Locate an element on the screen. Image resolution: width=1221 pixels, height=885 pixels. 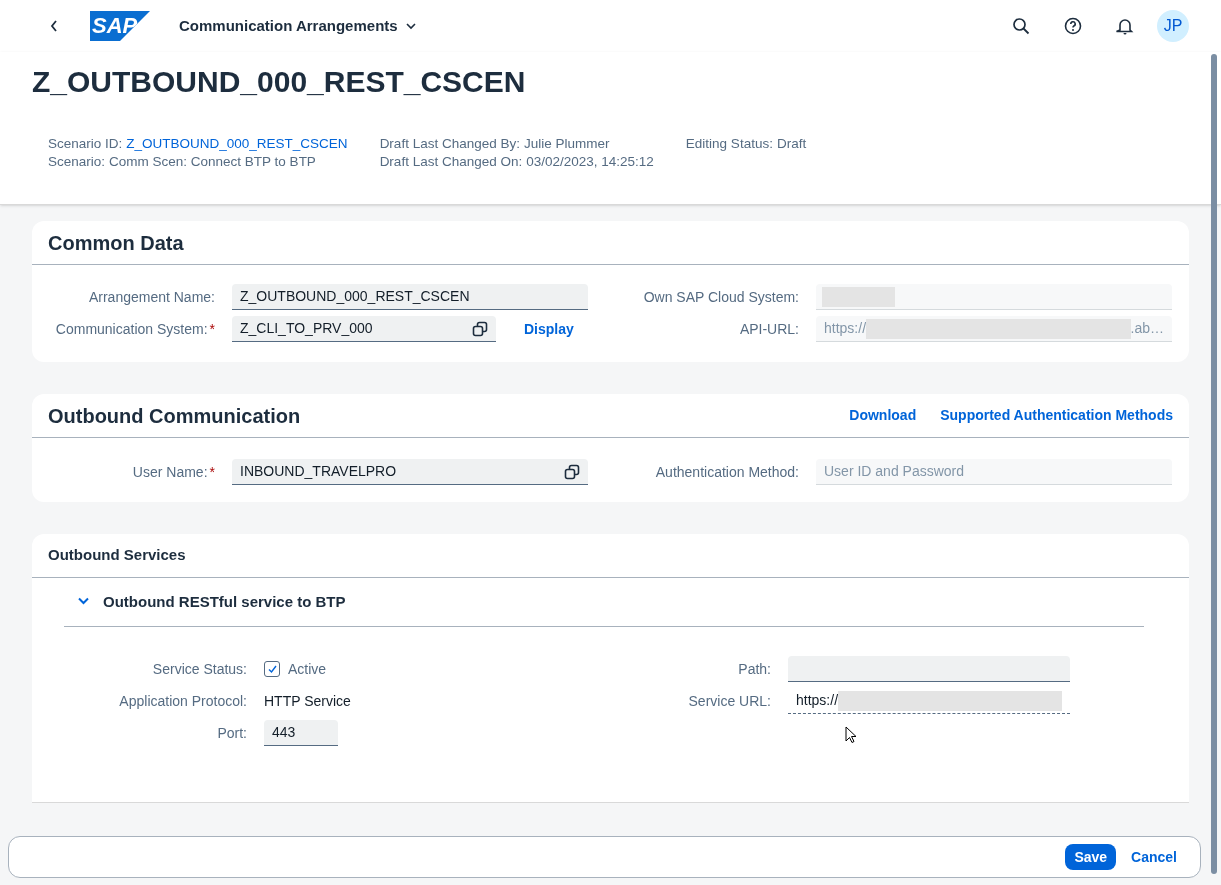
section-title: Outbound Services is located at coordinates (117, 555).